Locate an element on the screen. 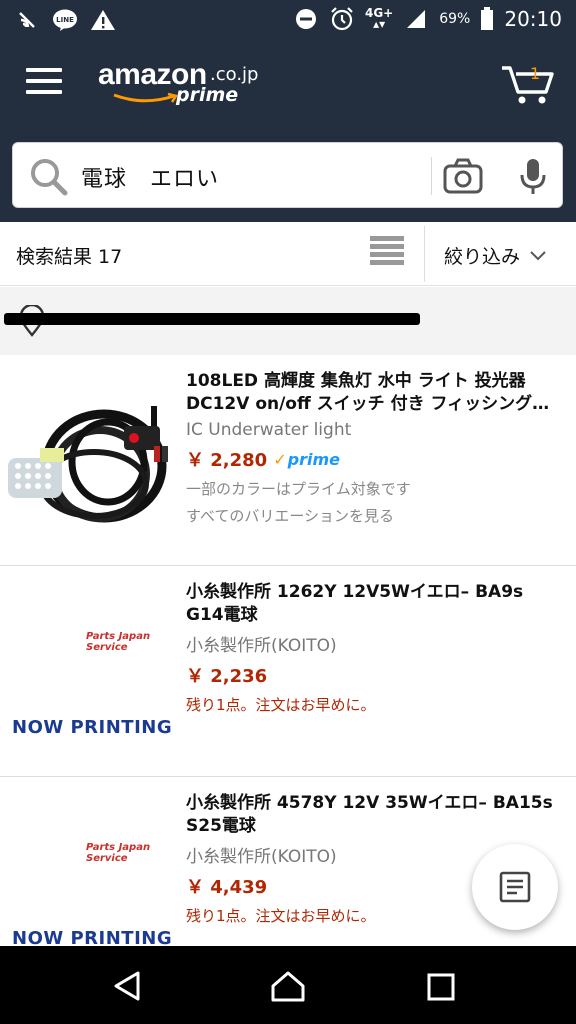 The height and width of the screenshot is (1024, 576). amazon-logo: amazon .co.jp prime is located at coordinates (183, 82).